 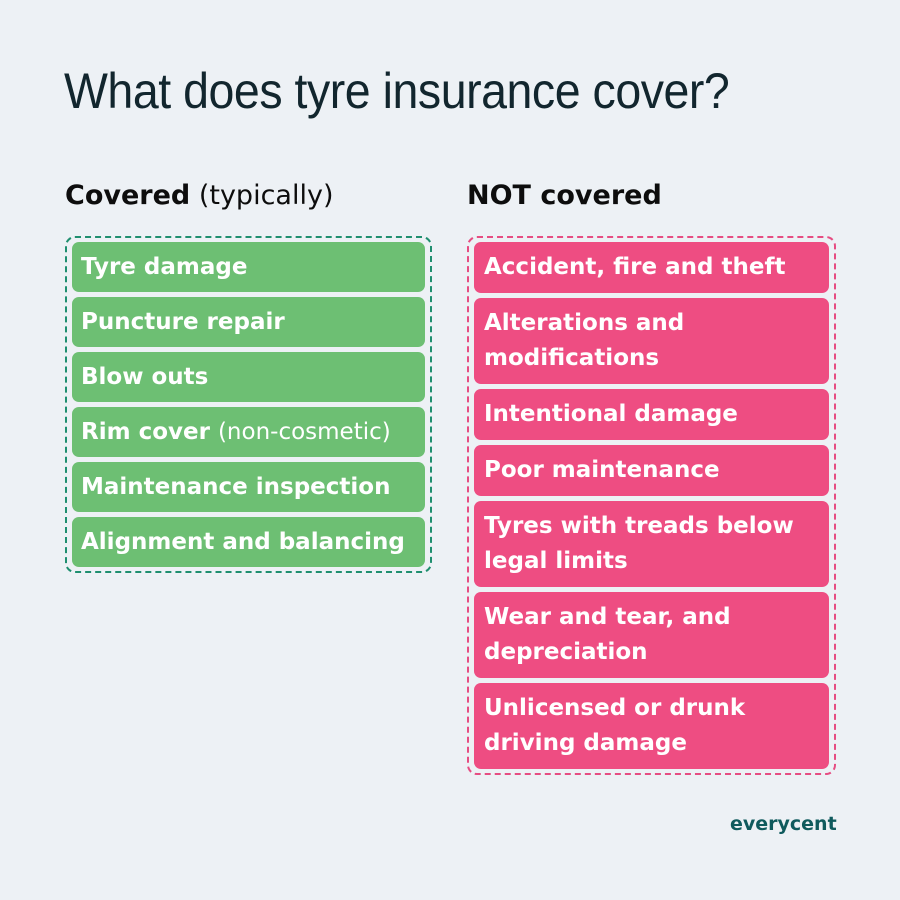 I want to click on brand-logo: everycent, so click(x=783, y=824).